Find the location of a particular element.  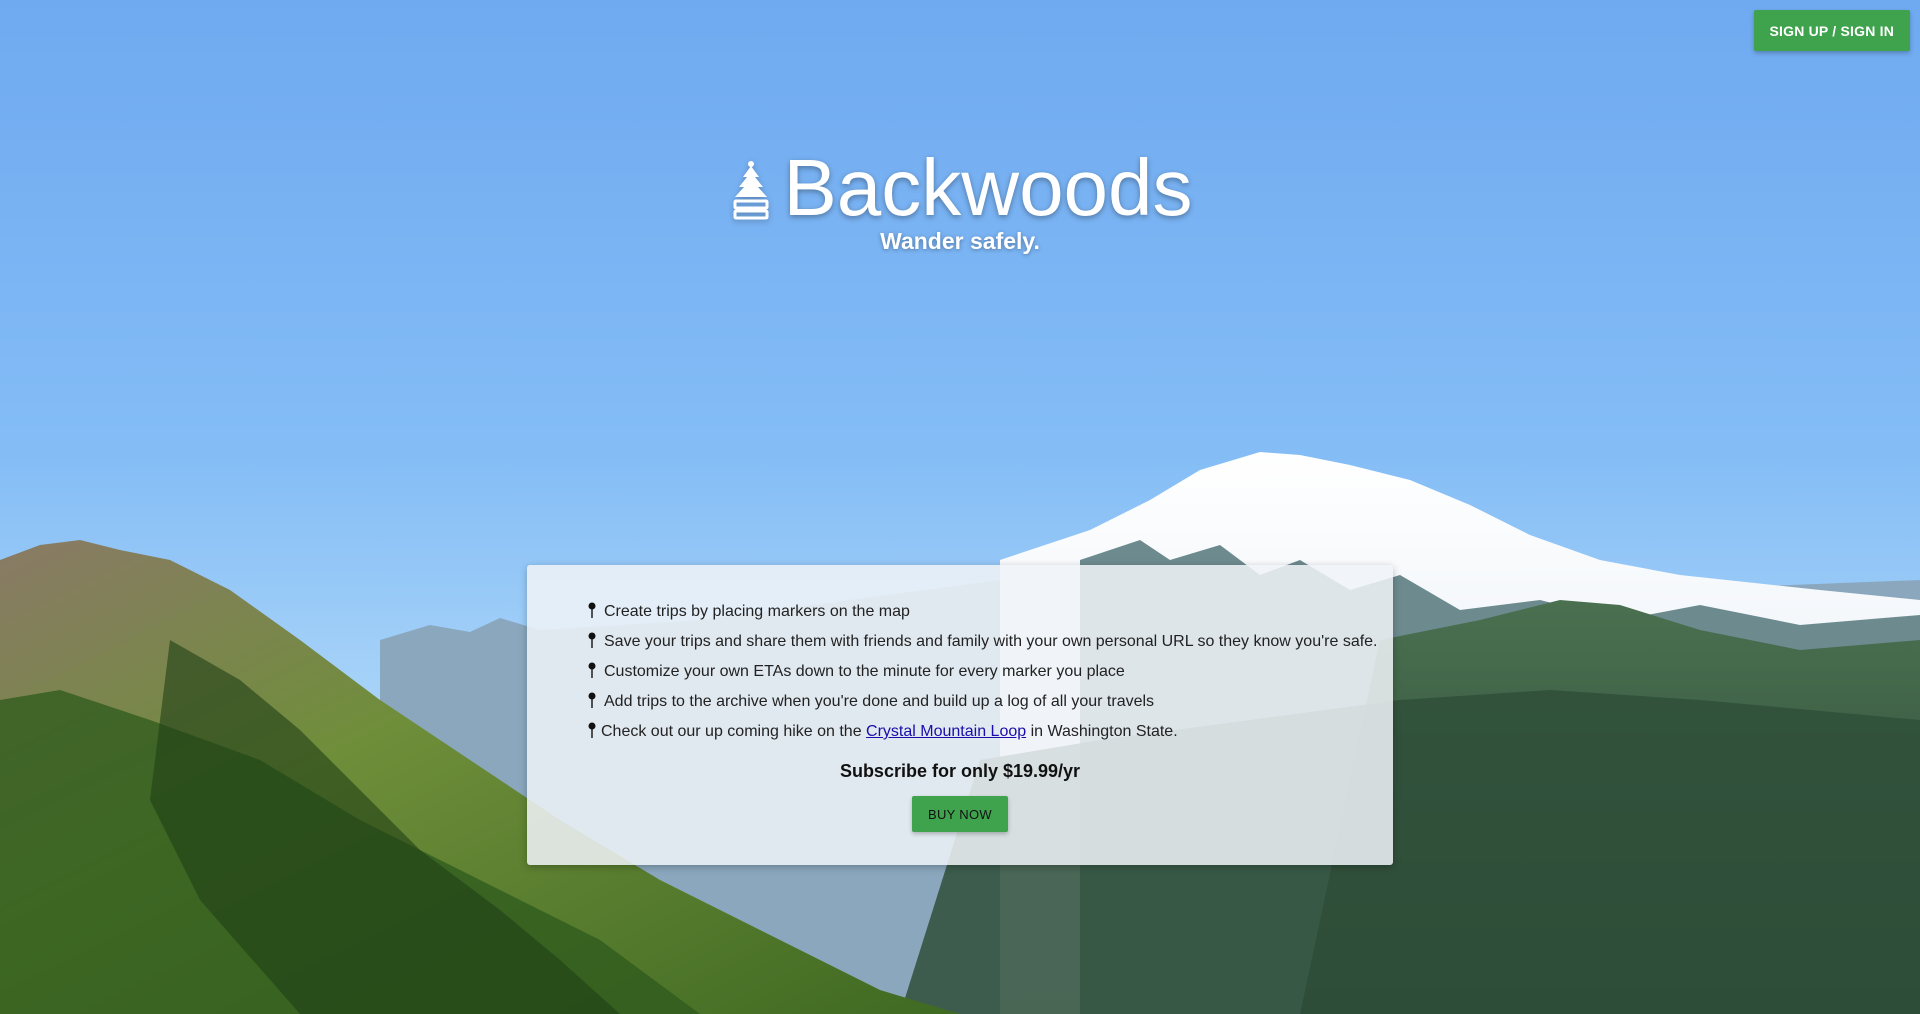

subscribe-text: Subscribe for only $19.99/yr is located at coordinates (960, 771).